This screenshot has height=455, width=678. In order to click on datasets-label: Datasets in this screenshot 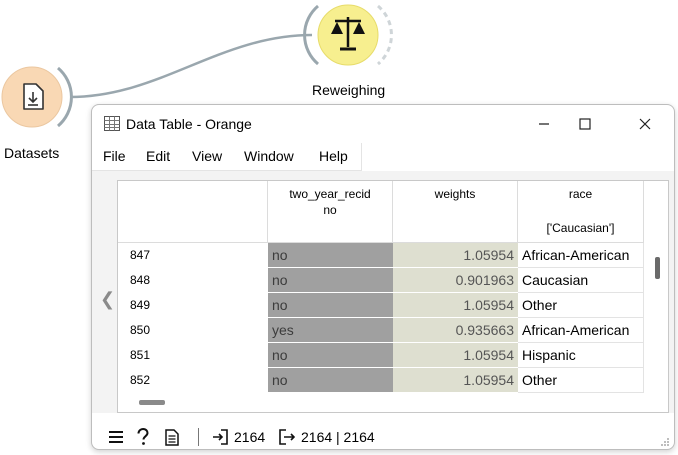, I will do `click(32, 153)`.